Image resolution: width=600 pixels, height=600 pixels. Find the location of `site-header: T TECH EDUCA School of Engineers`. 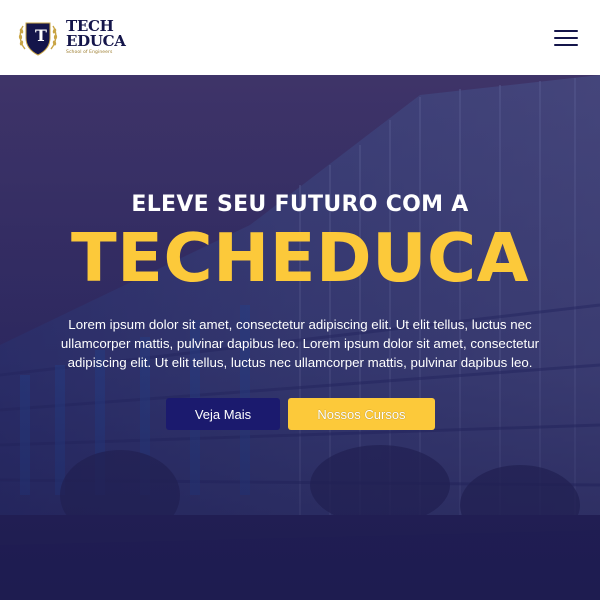

site-header: T TECH EDUCA School of Engineers is located at coordinates (300, 37).